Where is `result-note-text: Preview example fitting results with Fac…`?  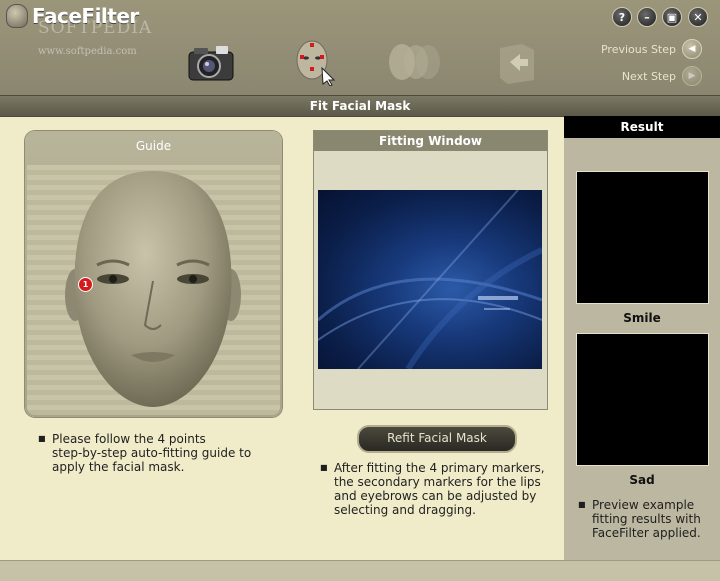 result-note-text: Preview example fitting results with Fac… is located at coordinates (646, 519).